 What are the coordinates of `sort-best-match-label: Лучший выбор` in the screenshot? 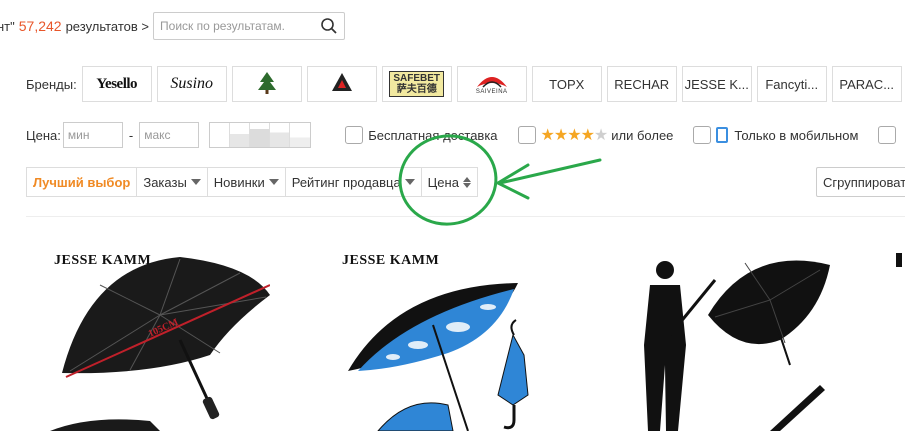 It's located at (82, 182).